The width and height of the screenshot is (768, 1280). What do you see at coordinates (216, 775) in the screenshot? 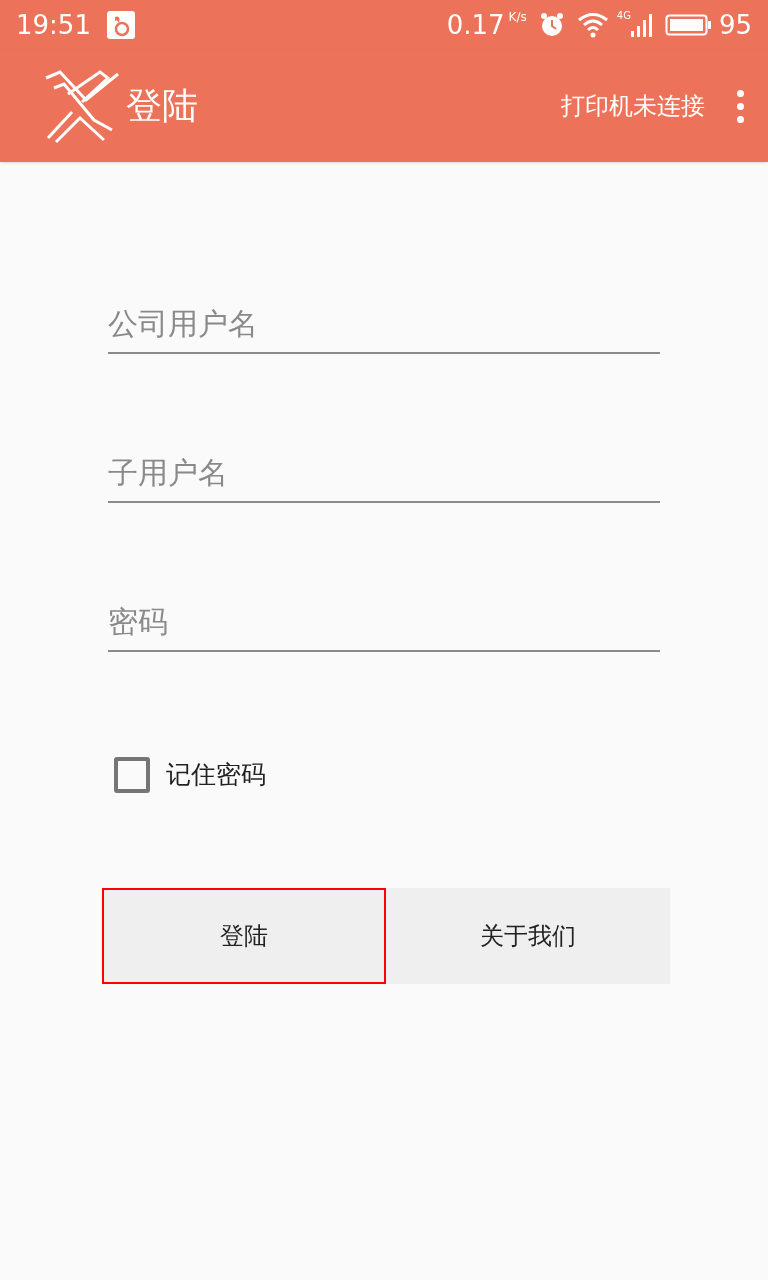
I see `remember-label: 记住密码` at bounding box center [216, 775].